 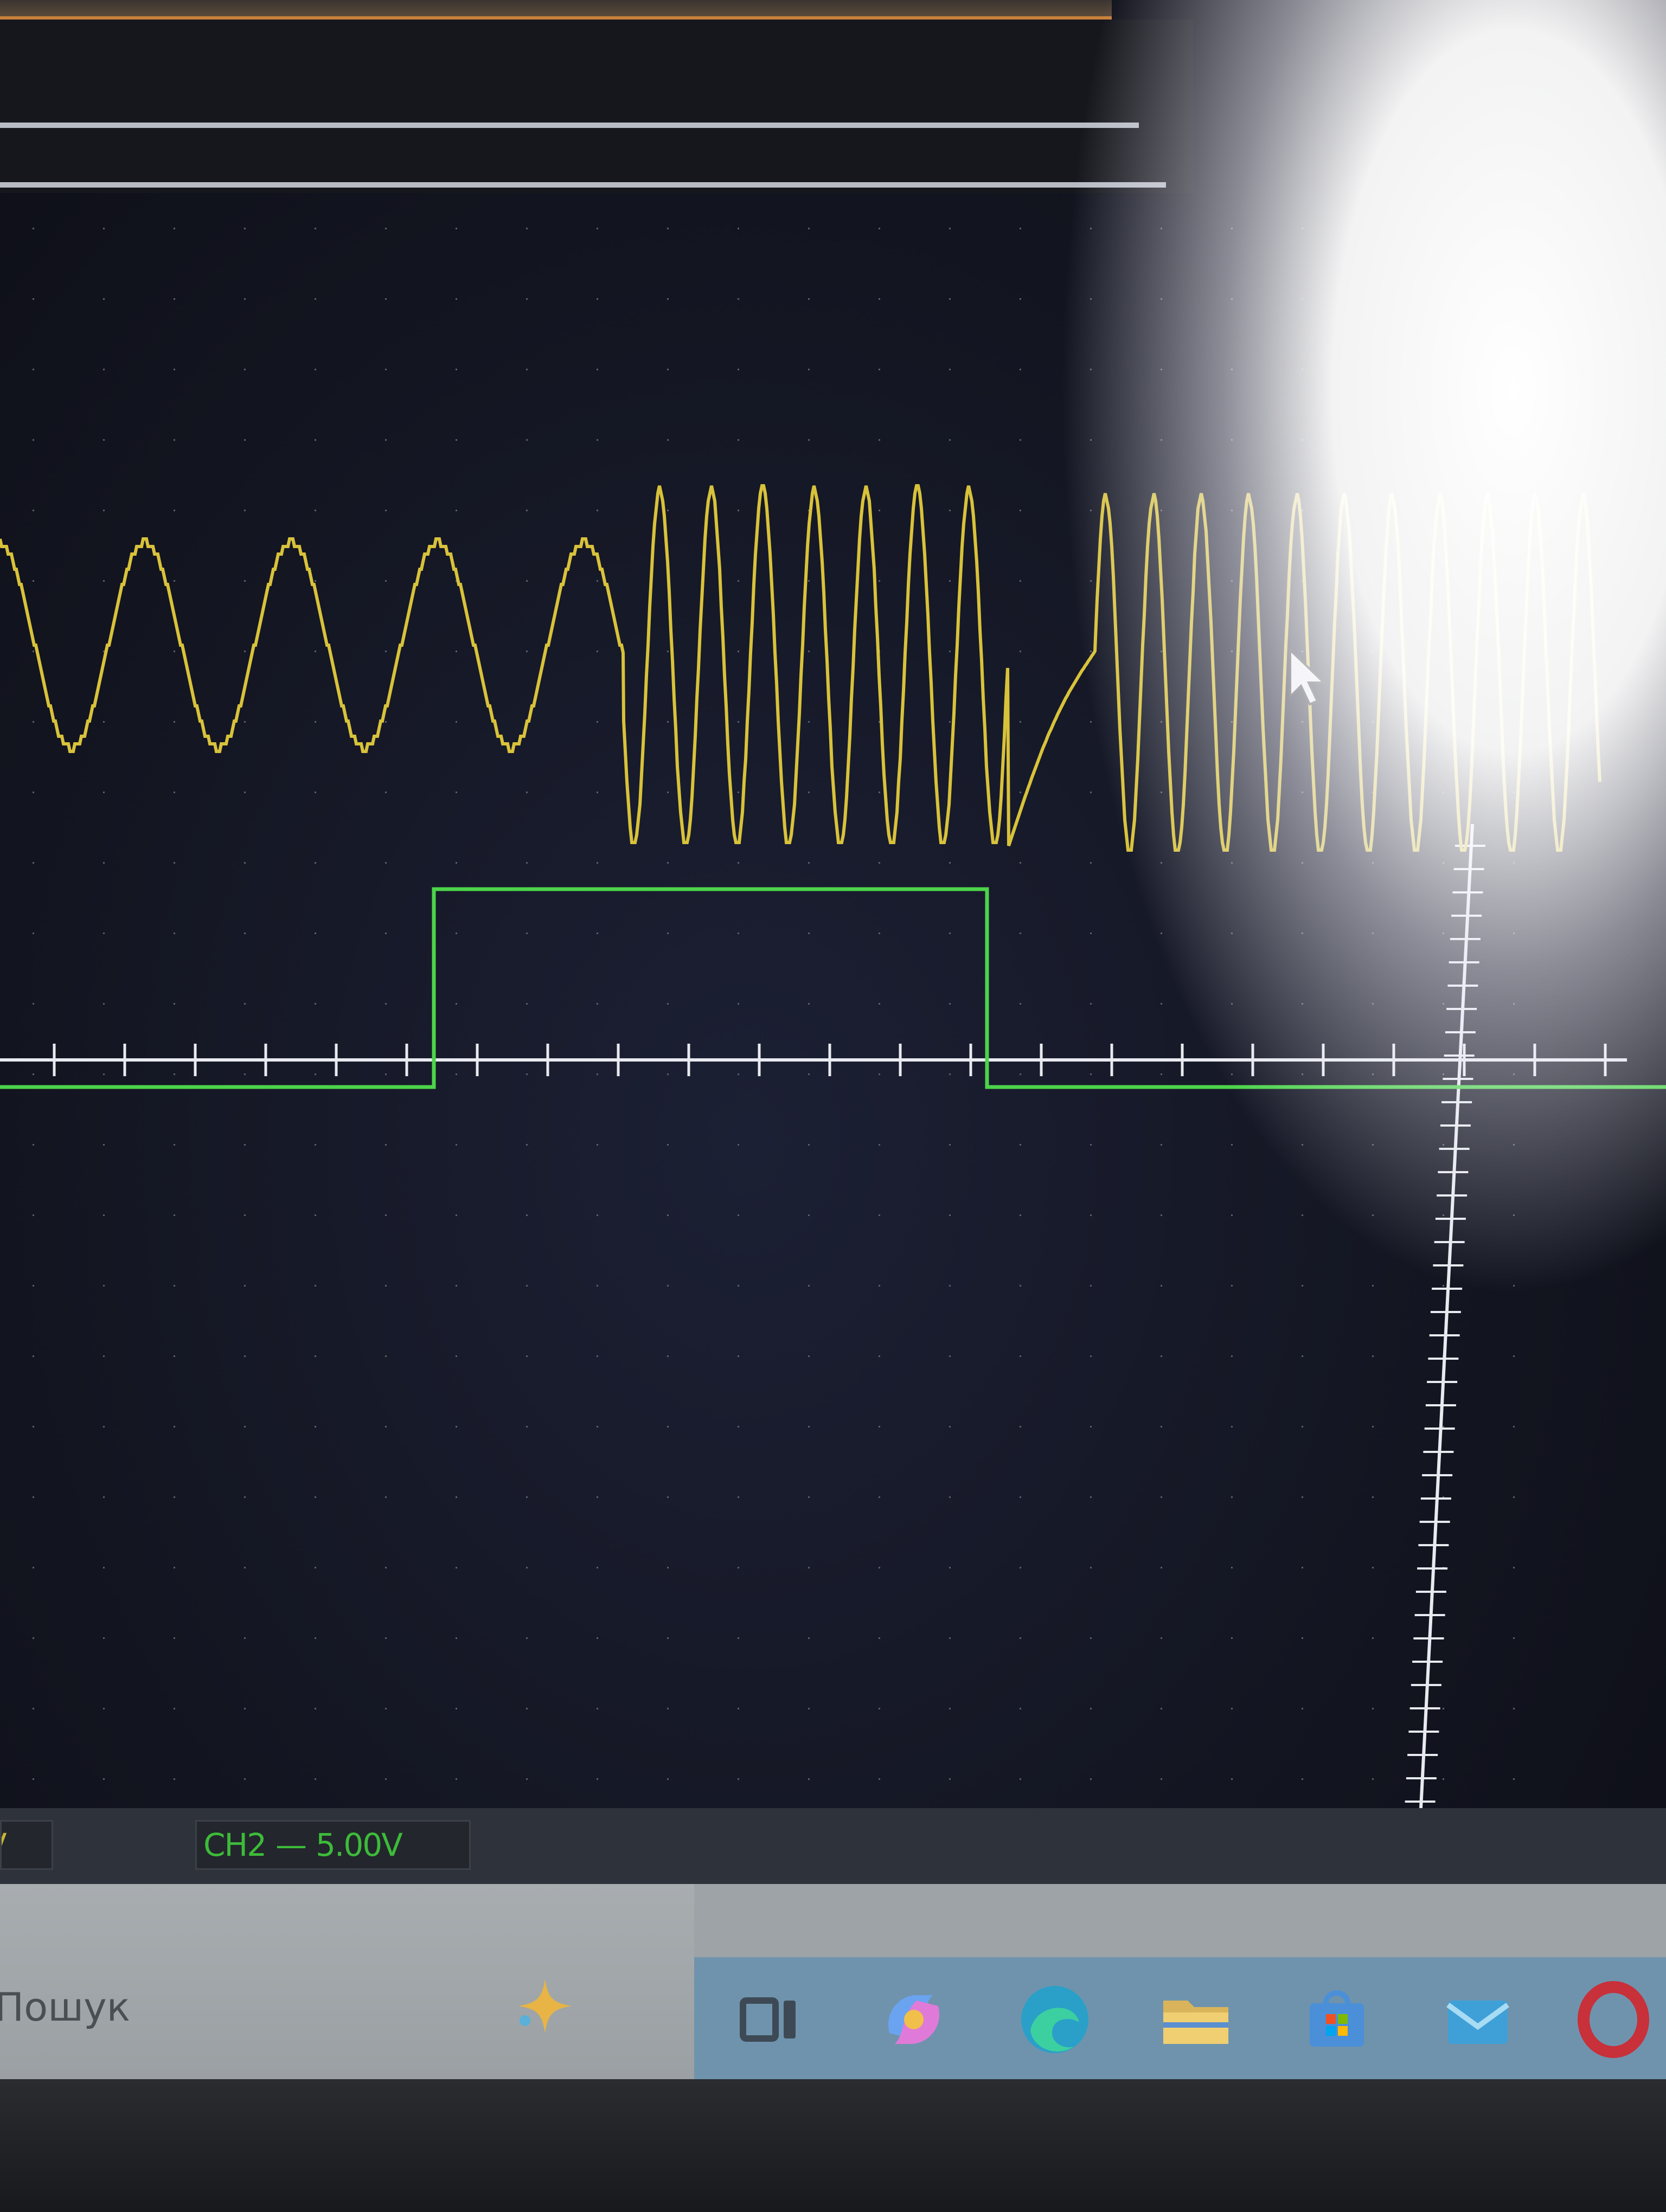 What do you see at coordinates (27, 1845) in the screenshot?
I see `ch1-scale-box: V` at bounding box center [27, 1845].